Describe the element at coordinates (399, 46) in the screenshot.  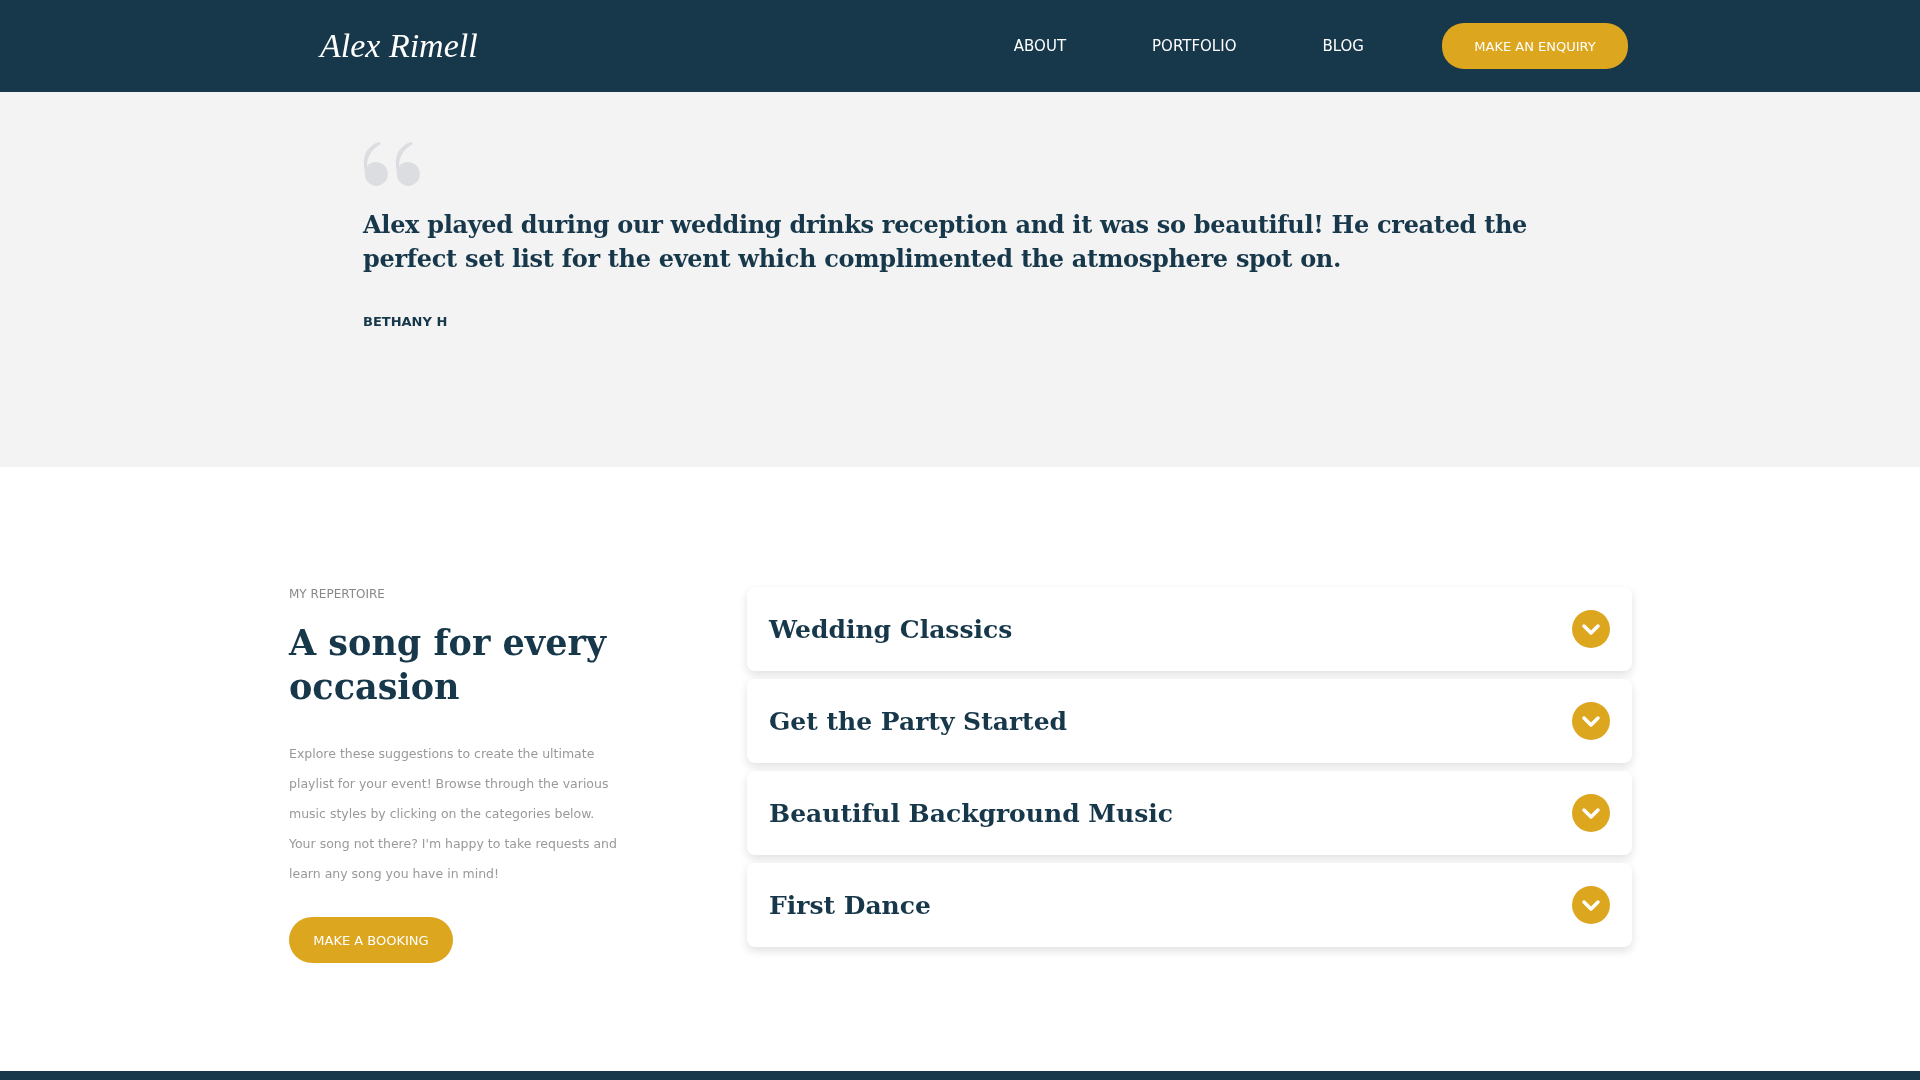
I see `logo: Alex Rimell` at that location.